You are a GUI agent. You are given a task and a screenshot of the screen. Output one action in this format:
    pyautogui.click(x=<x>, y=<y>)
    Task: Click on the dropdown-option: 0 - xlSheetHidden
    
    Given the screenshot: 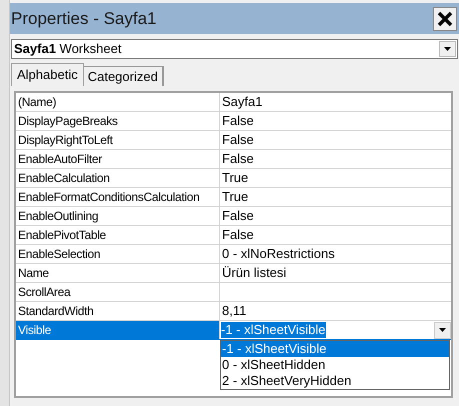 What is the action you would take?
    pyautogui.click(x=335, y=365)
    